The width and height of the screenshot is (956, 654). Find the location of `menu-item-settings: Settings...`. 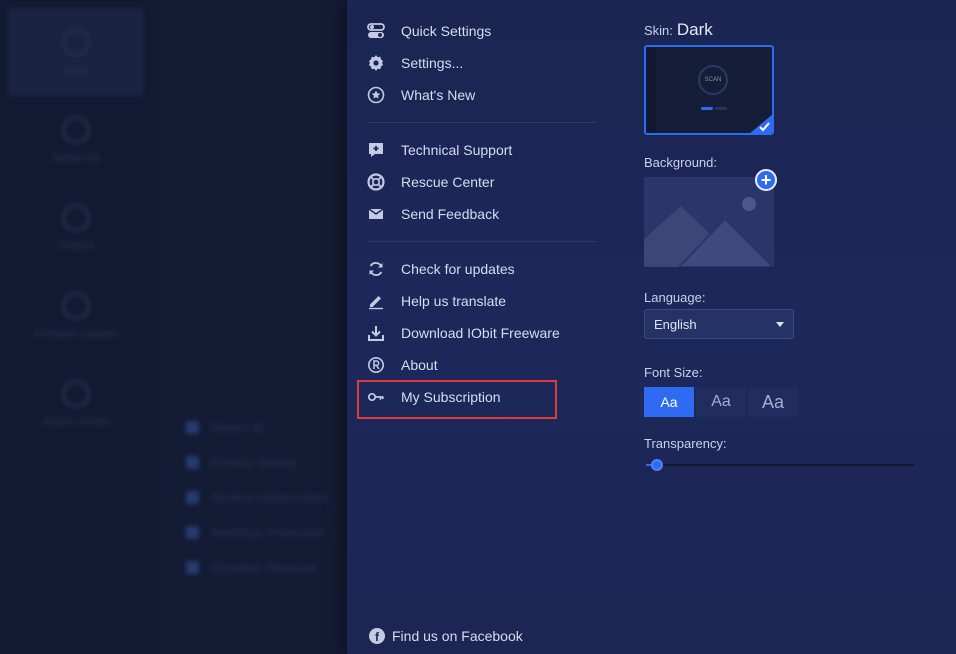

menu-item-settings: Settings... is located at coordinates (479, 63).